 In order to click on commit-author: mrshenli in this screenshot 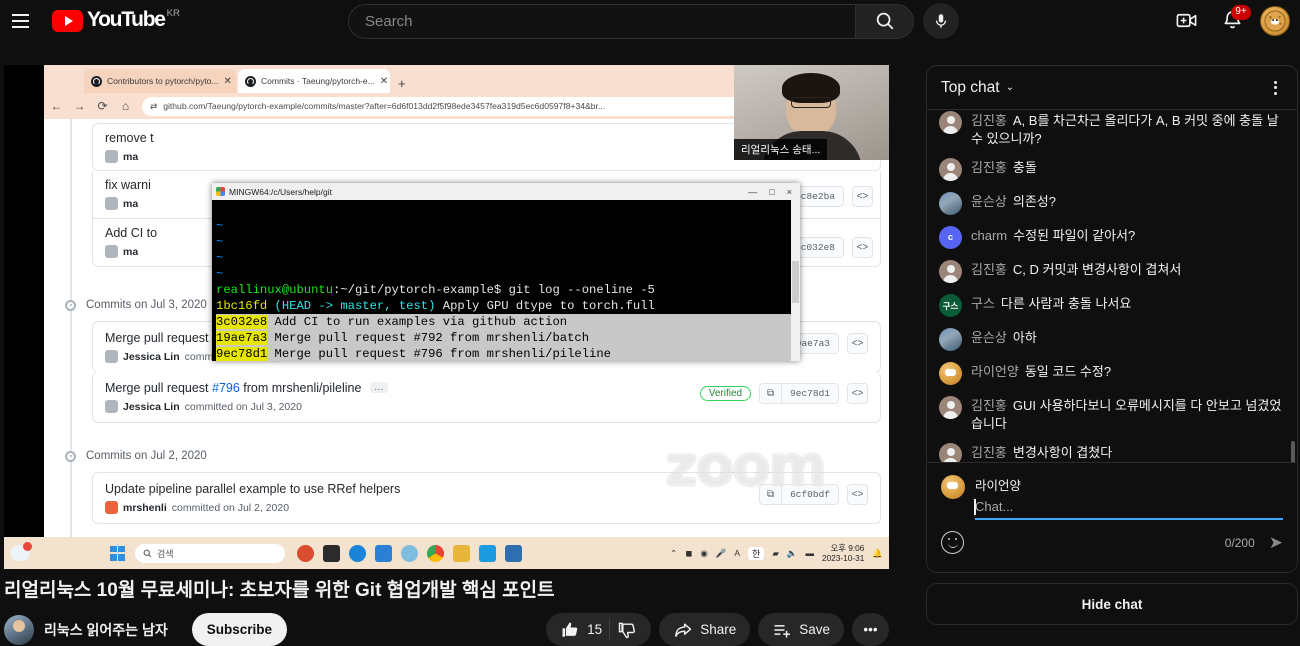, I will do `click(145, 508)`.